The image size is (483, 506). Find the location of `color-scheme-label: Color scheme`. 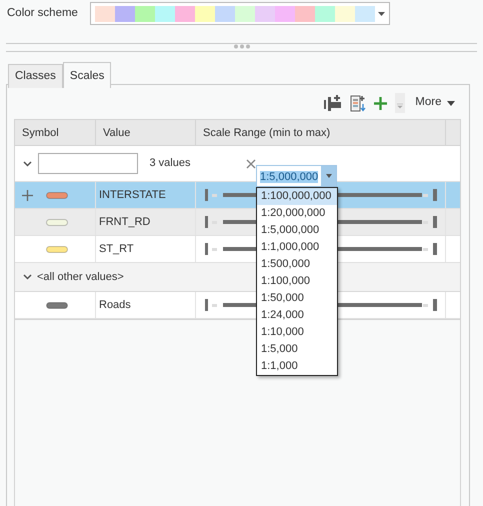

color-scheme-label: Color scheme is located at coordinates (43, 13).